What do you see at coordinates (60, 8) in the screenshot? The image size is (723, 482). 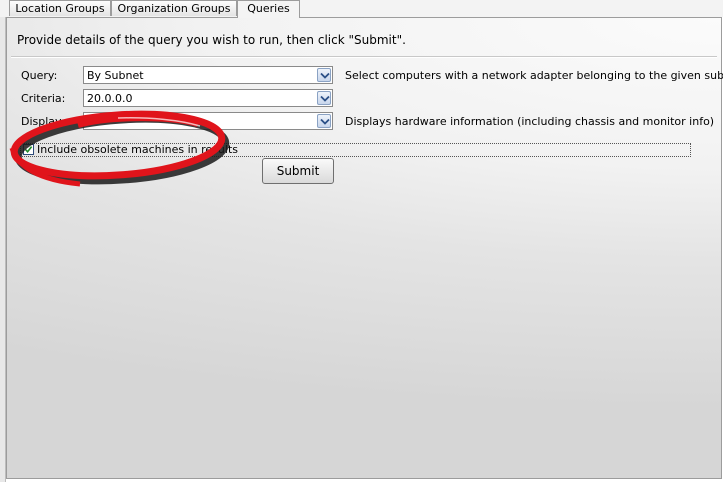 I see `tab-location-groups: Location Groups` at bounding box center [60, 8].